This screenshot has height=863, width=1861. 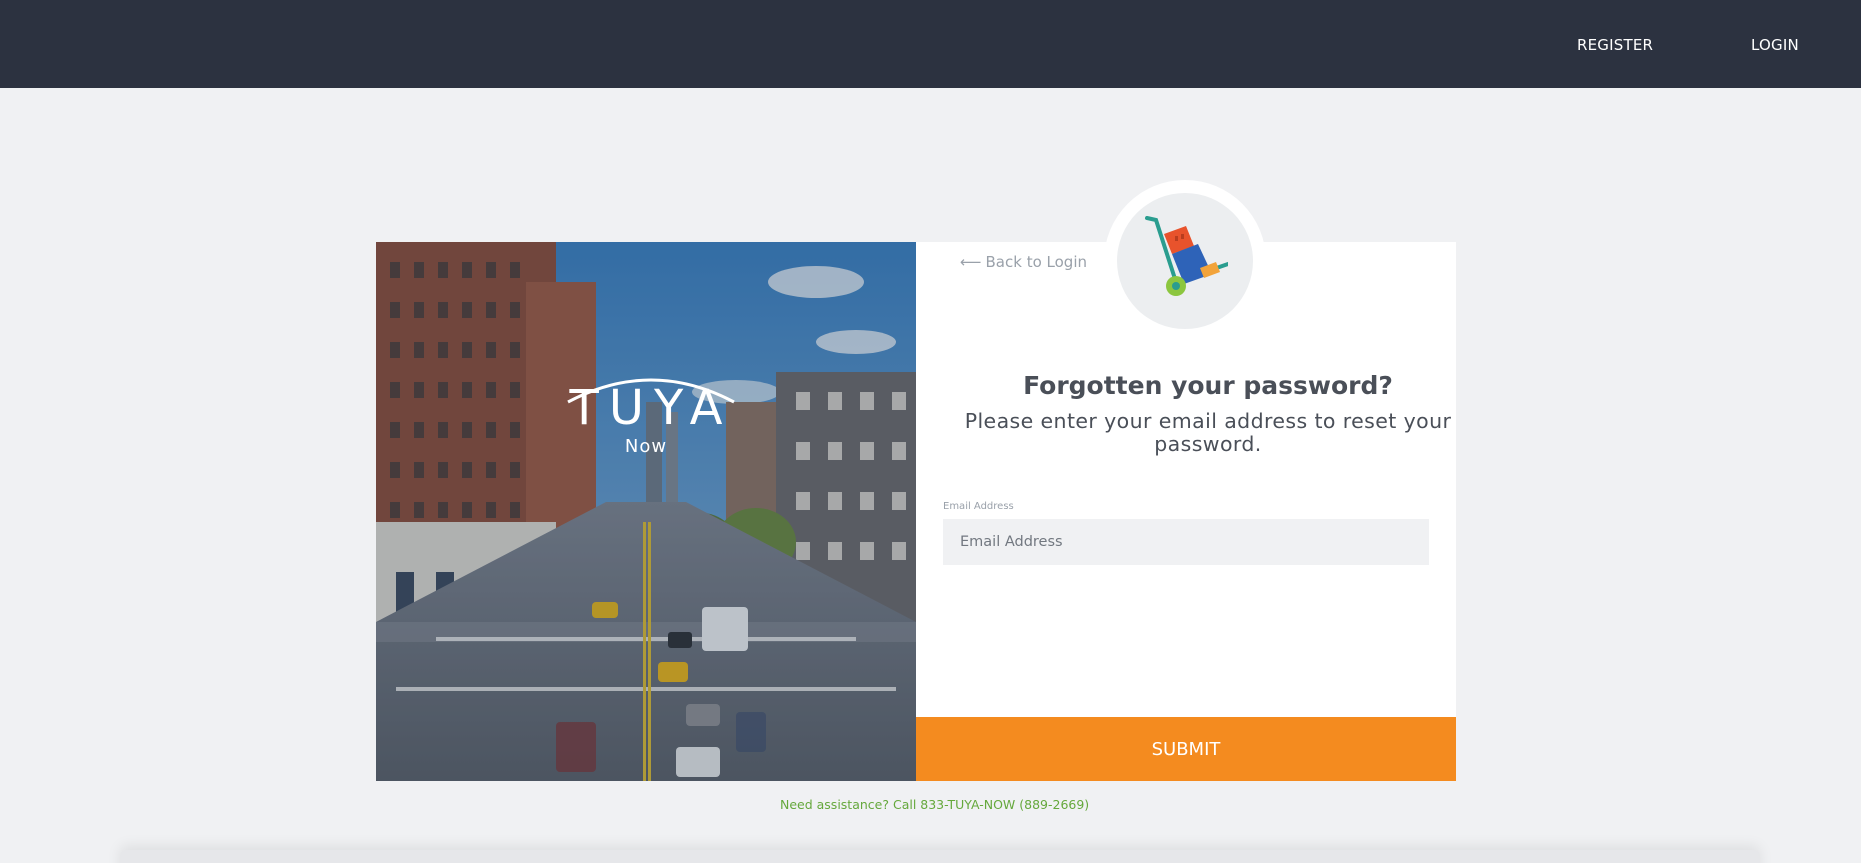 What do you see at coordinates (1775, 45) in the screenshot?
I see `login-link: LOGIN` at bounding box center [1775, 45].